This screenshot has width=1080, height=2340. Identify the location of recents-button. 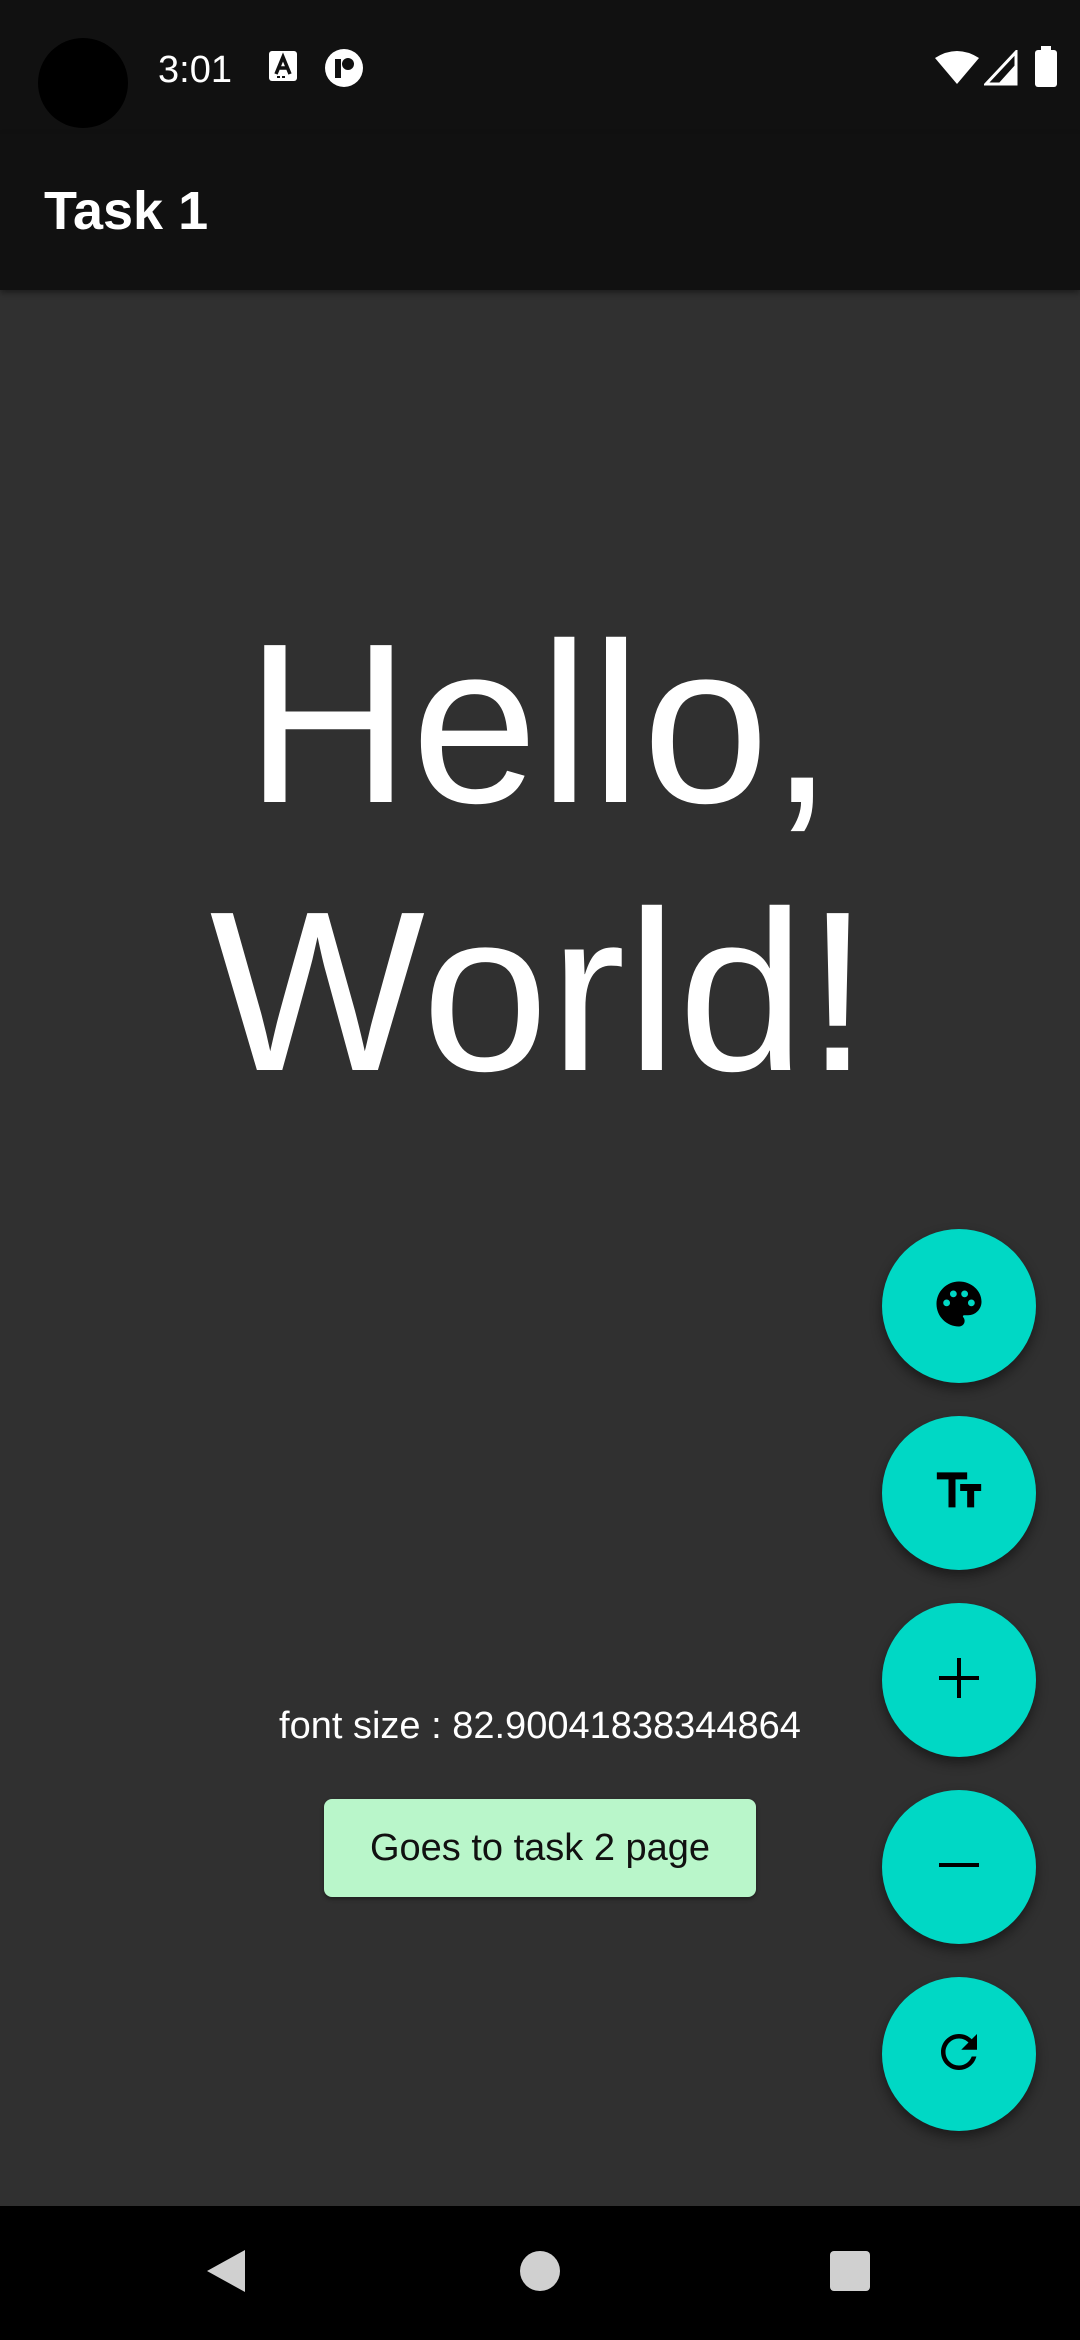
(850, 2273).